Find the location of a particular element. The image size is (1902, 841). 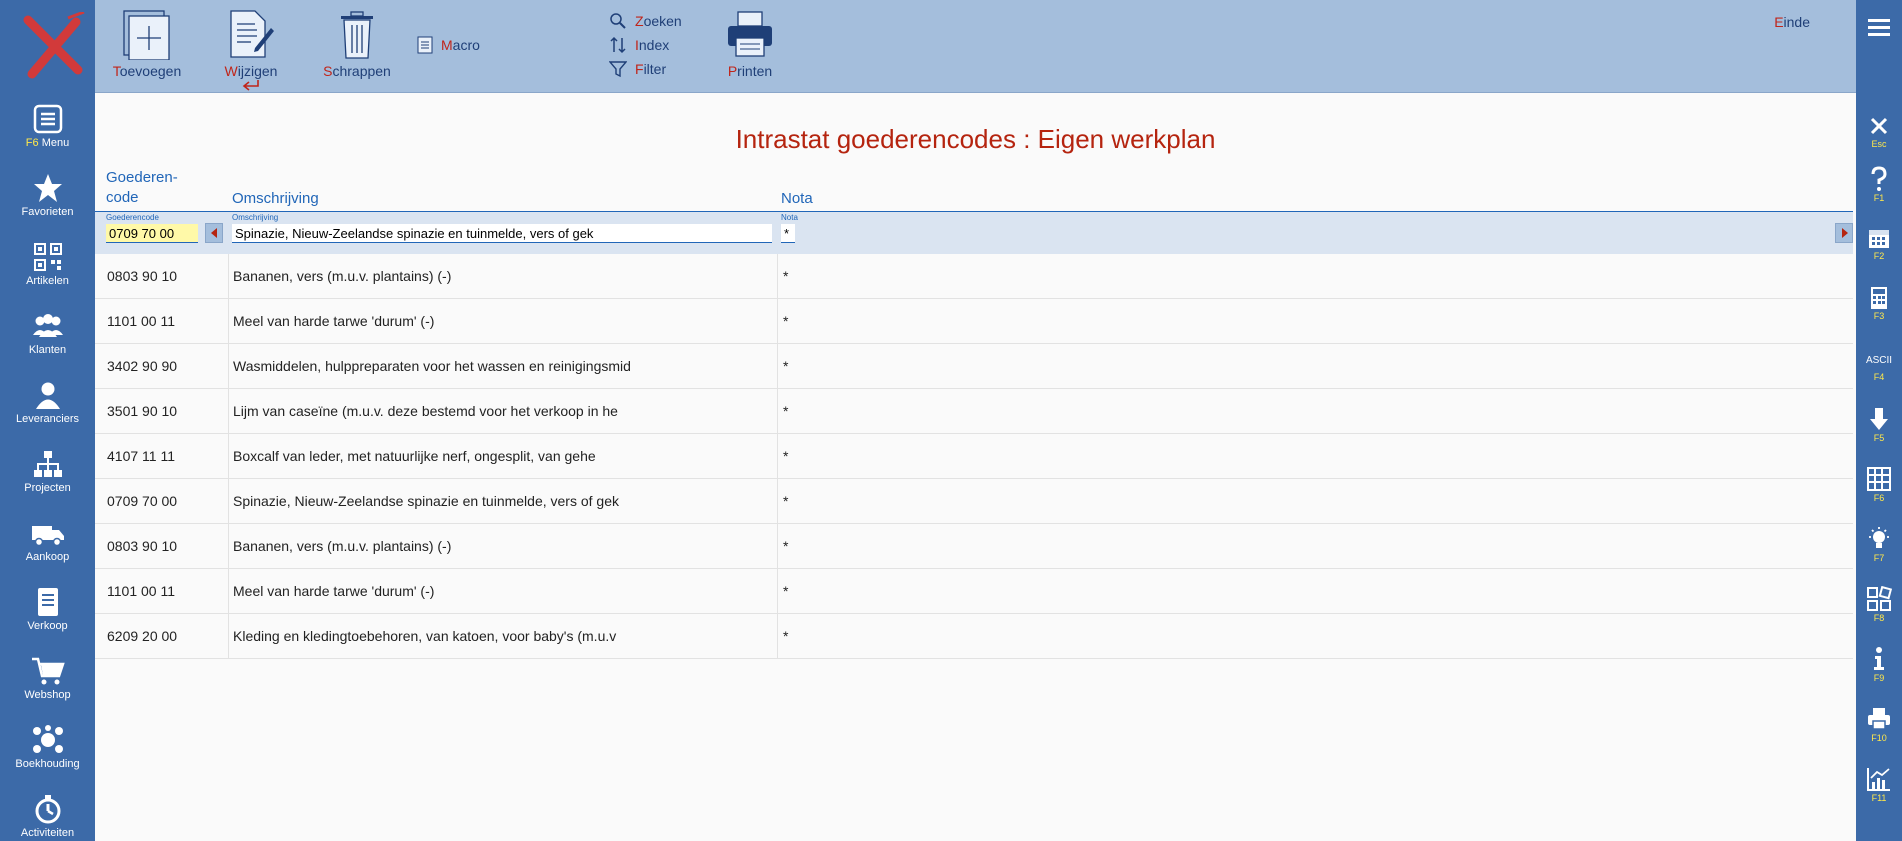

macro-document-icon is located at coordinates (425, 45).